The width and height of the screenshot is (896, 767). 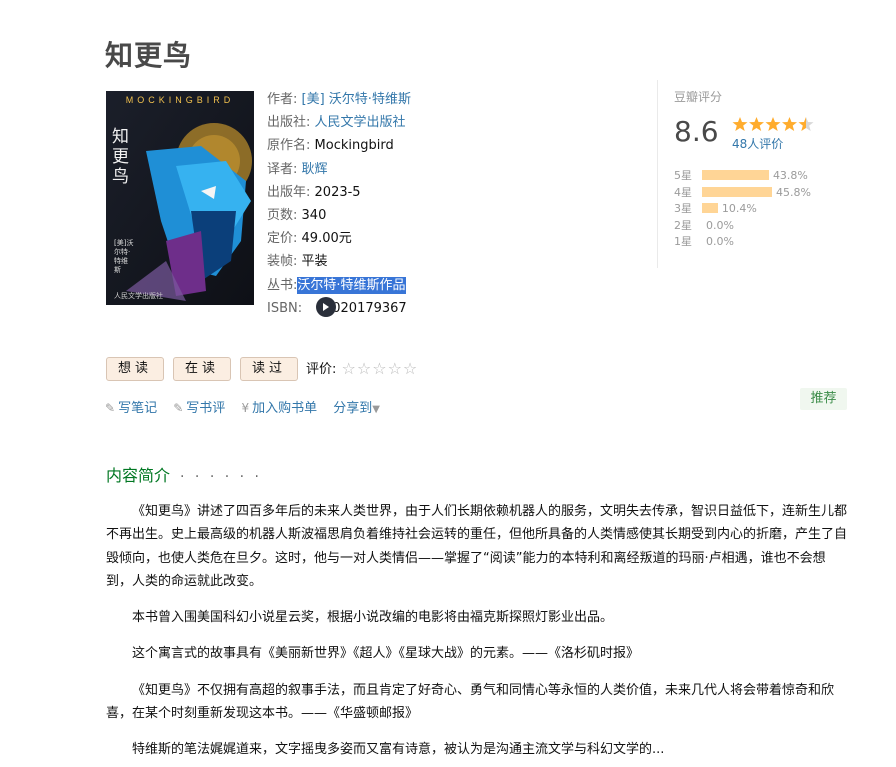 I want to click on rating-bar-row: 2星 0.0%, so click(x=742, y=226).